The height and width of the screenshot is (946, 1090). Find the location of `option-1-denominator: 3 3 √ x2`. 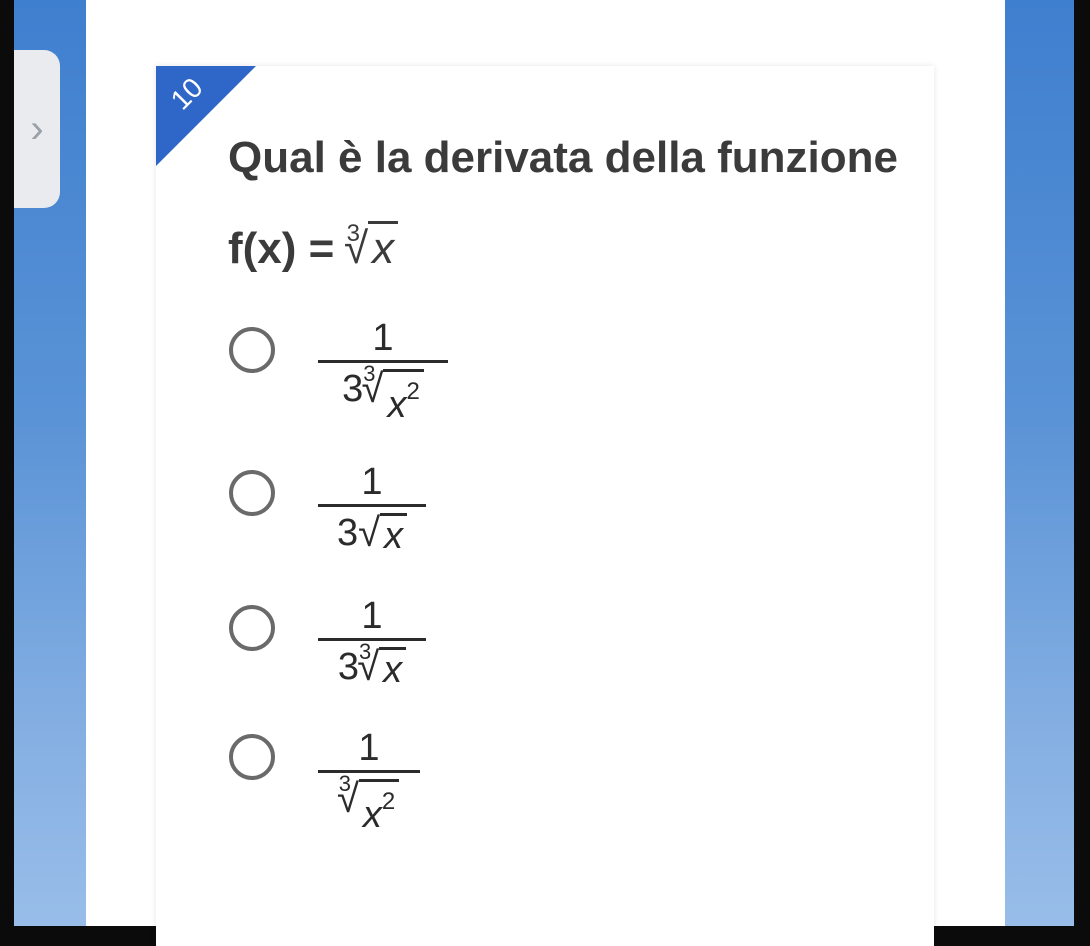

option-1-denominator: 3 3 √ x2 is located at coordinates (383, 394).